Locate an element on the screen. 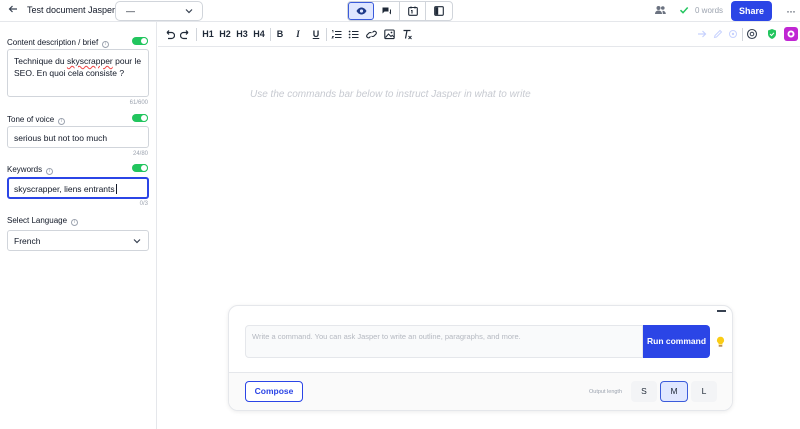 This screenshot has height=429, width=800. preset-dropdown: — is located at coordinates (159, 11).